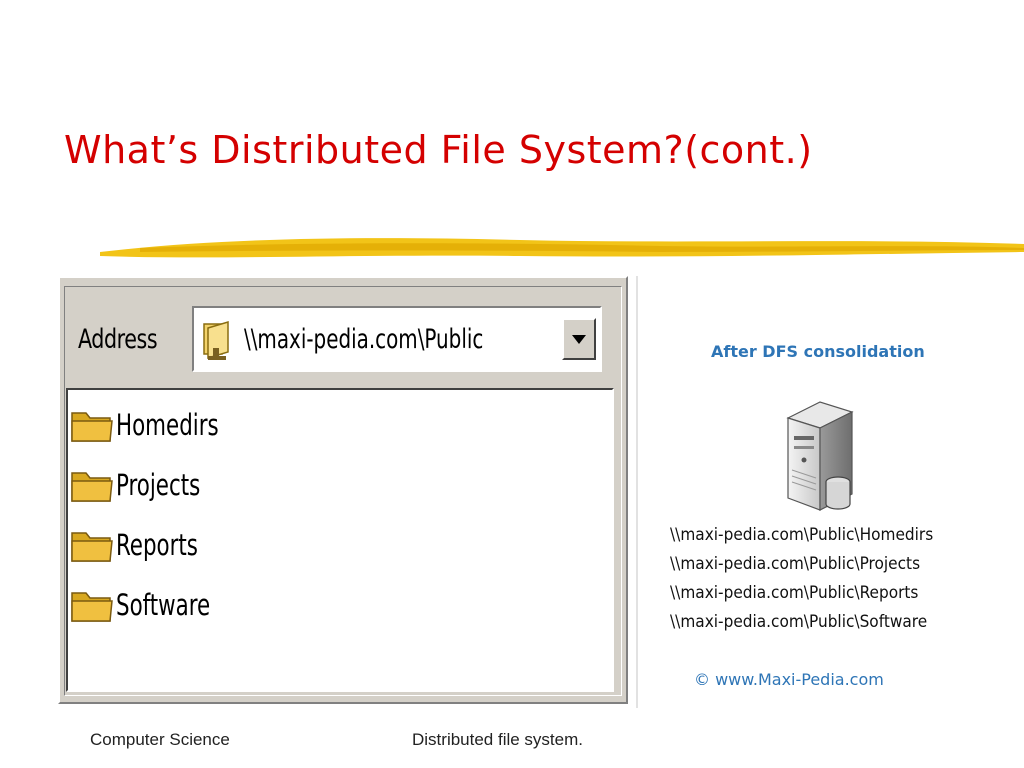  Describe the element at coordinates (562, 248) in the screenshot. I see `yellow-brush-stroke` at that location.